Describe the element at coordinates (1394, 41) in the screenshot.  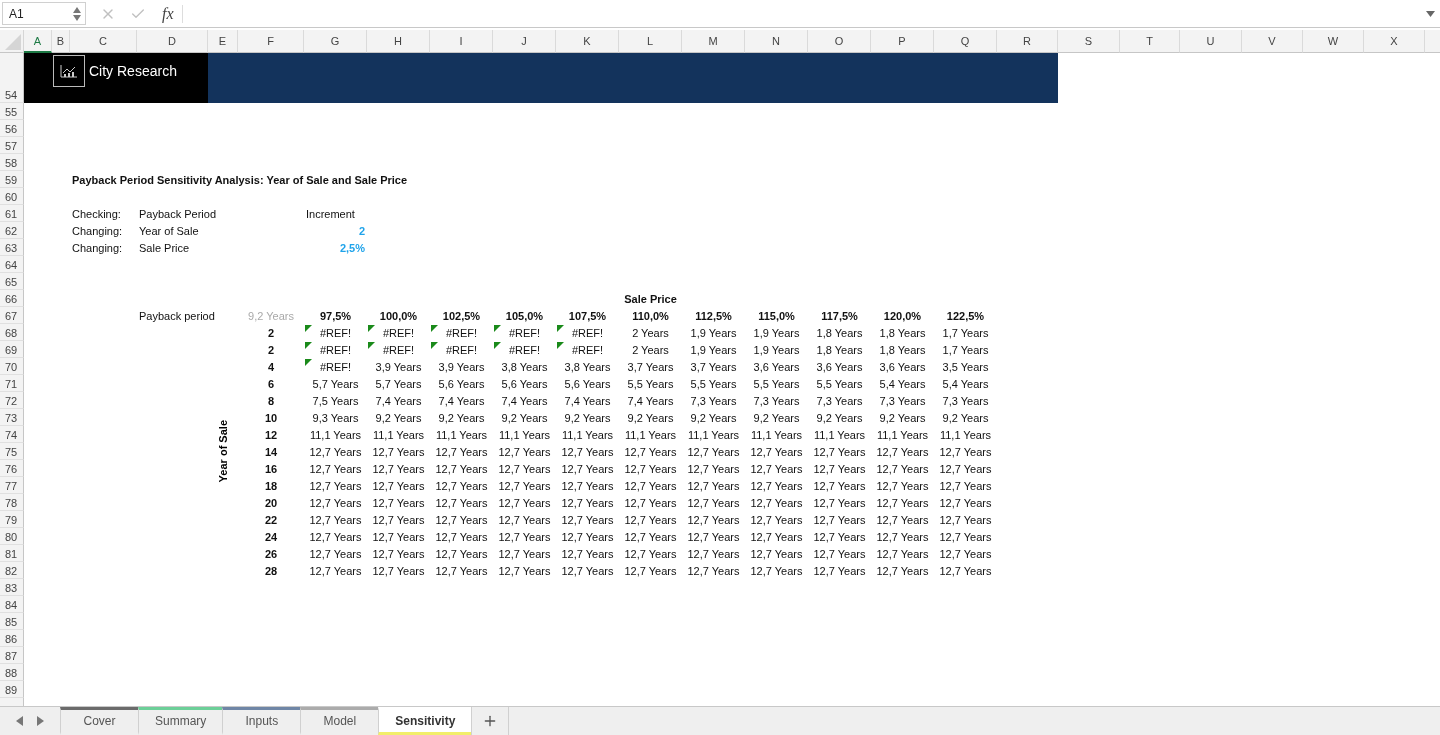
I see `column-header: X` at that location.